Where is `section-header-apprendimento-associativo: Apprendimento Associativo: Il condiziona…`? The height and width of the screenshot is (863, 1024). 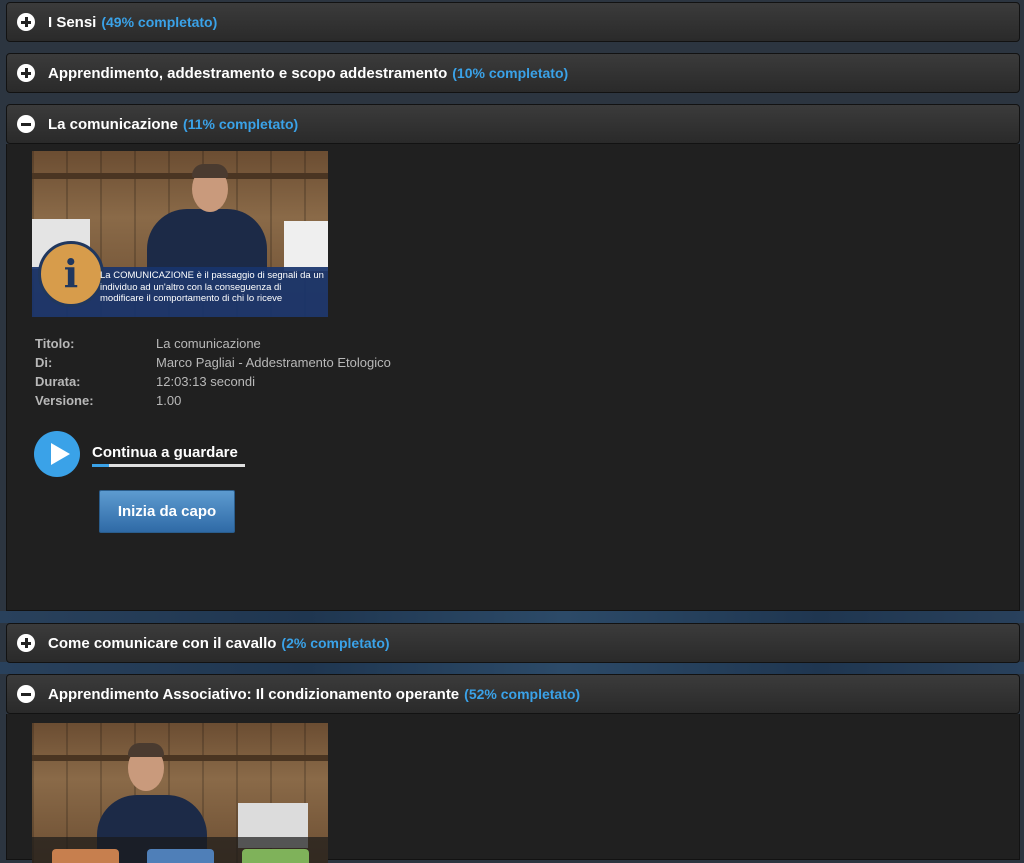 section-header-apprendimento-associativo: Apprendimento Associativo: Il condiziona… is located at coordinates (513, 694).